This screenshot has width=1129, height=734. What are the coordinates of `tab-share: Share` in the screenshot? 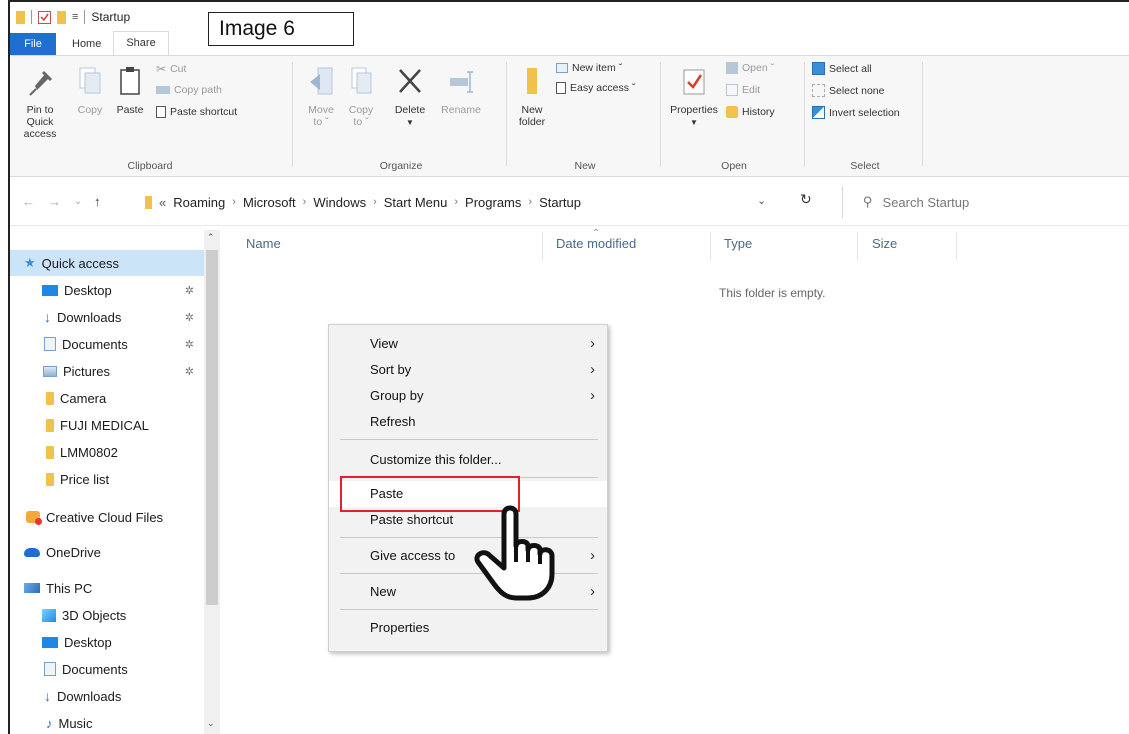 It's located at (141, 43).